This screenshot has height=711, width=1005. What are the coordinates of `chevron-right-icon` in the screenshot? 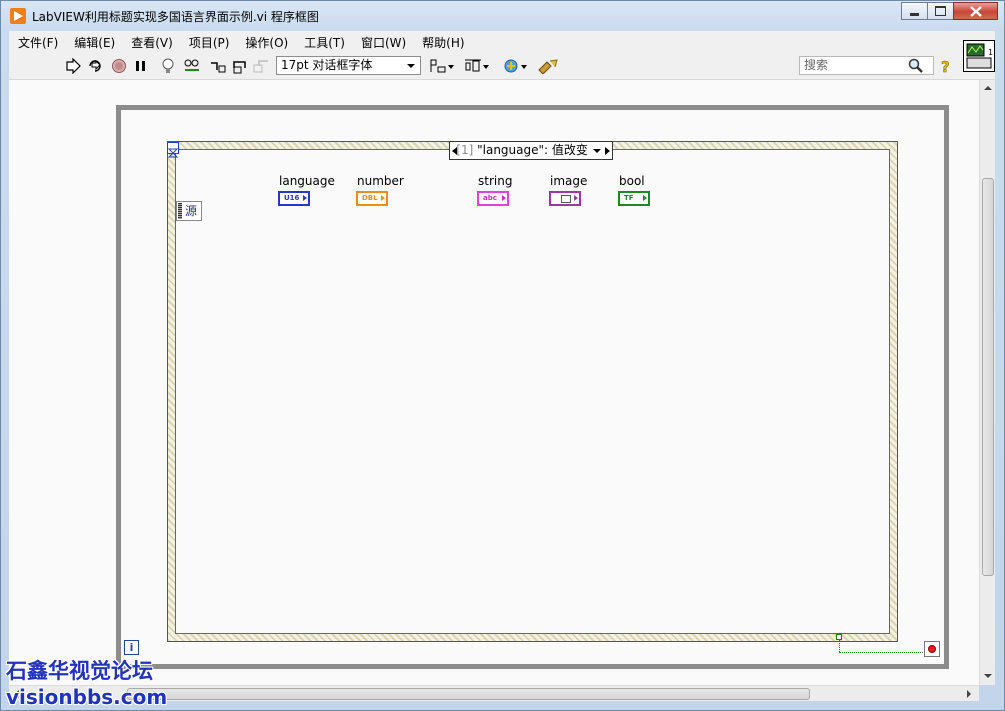 It's located at (607, 151).